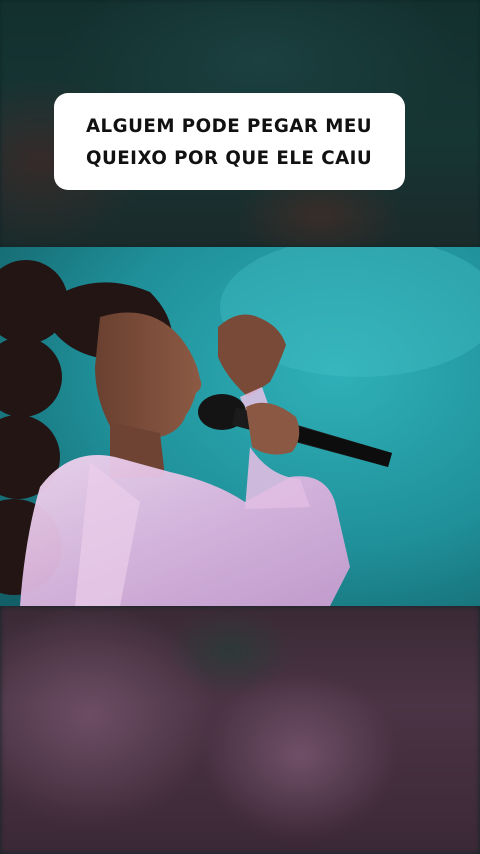 The height and width of the screenshot is (854, 480). I want to click on jacket, so click(185, 530).